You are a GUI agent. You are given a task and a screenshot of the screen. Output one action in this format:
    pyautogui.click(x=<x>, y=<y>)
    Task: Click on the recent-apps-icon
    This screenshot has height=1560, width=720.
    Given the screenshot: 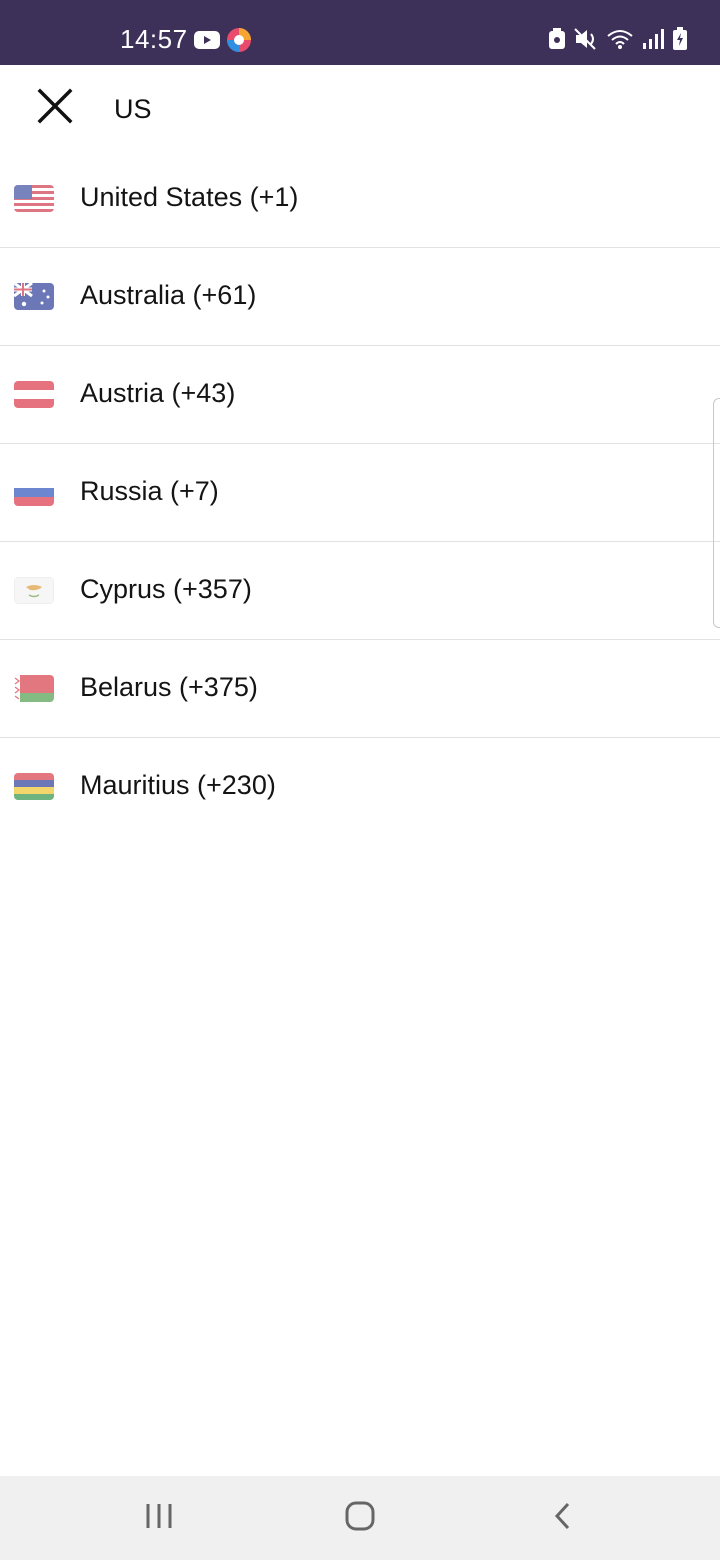 What is the action you would take?
    pyautogui.click(x=159, y=1518)
    